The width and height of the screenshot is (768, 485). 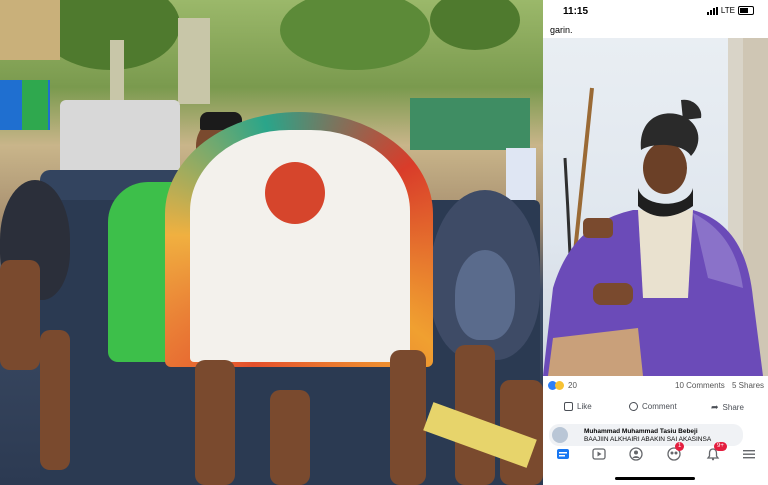 What do you see at coordinates (720, 446) in the screenshot?
I see `notifications-badge: 9+` at bounding box center [720, 446].